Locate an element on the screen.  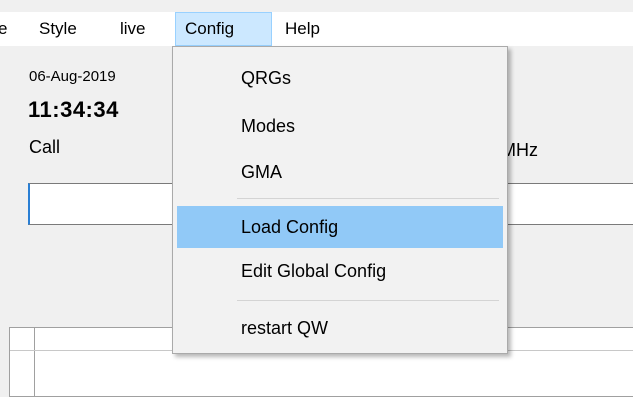
menu-item-modes: Modes is located at coordinates (340, 126).